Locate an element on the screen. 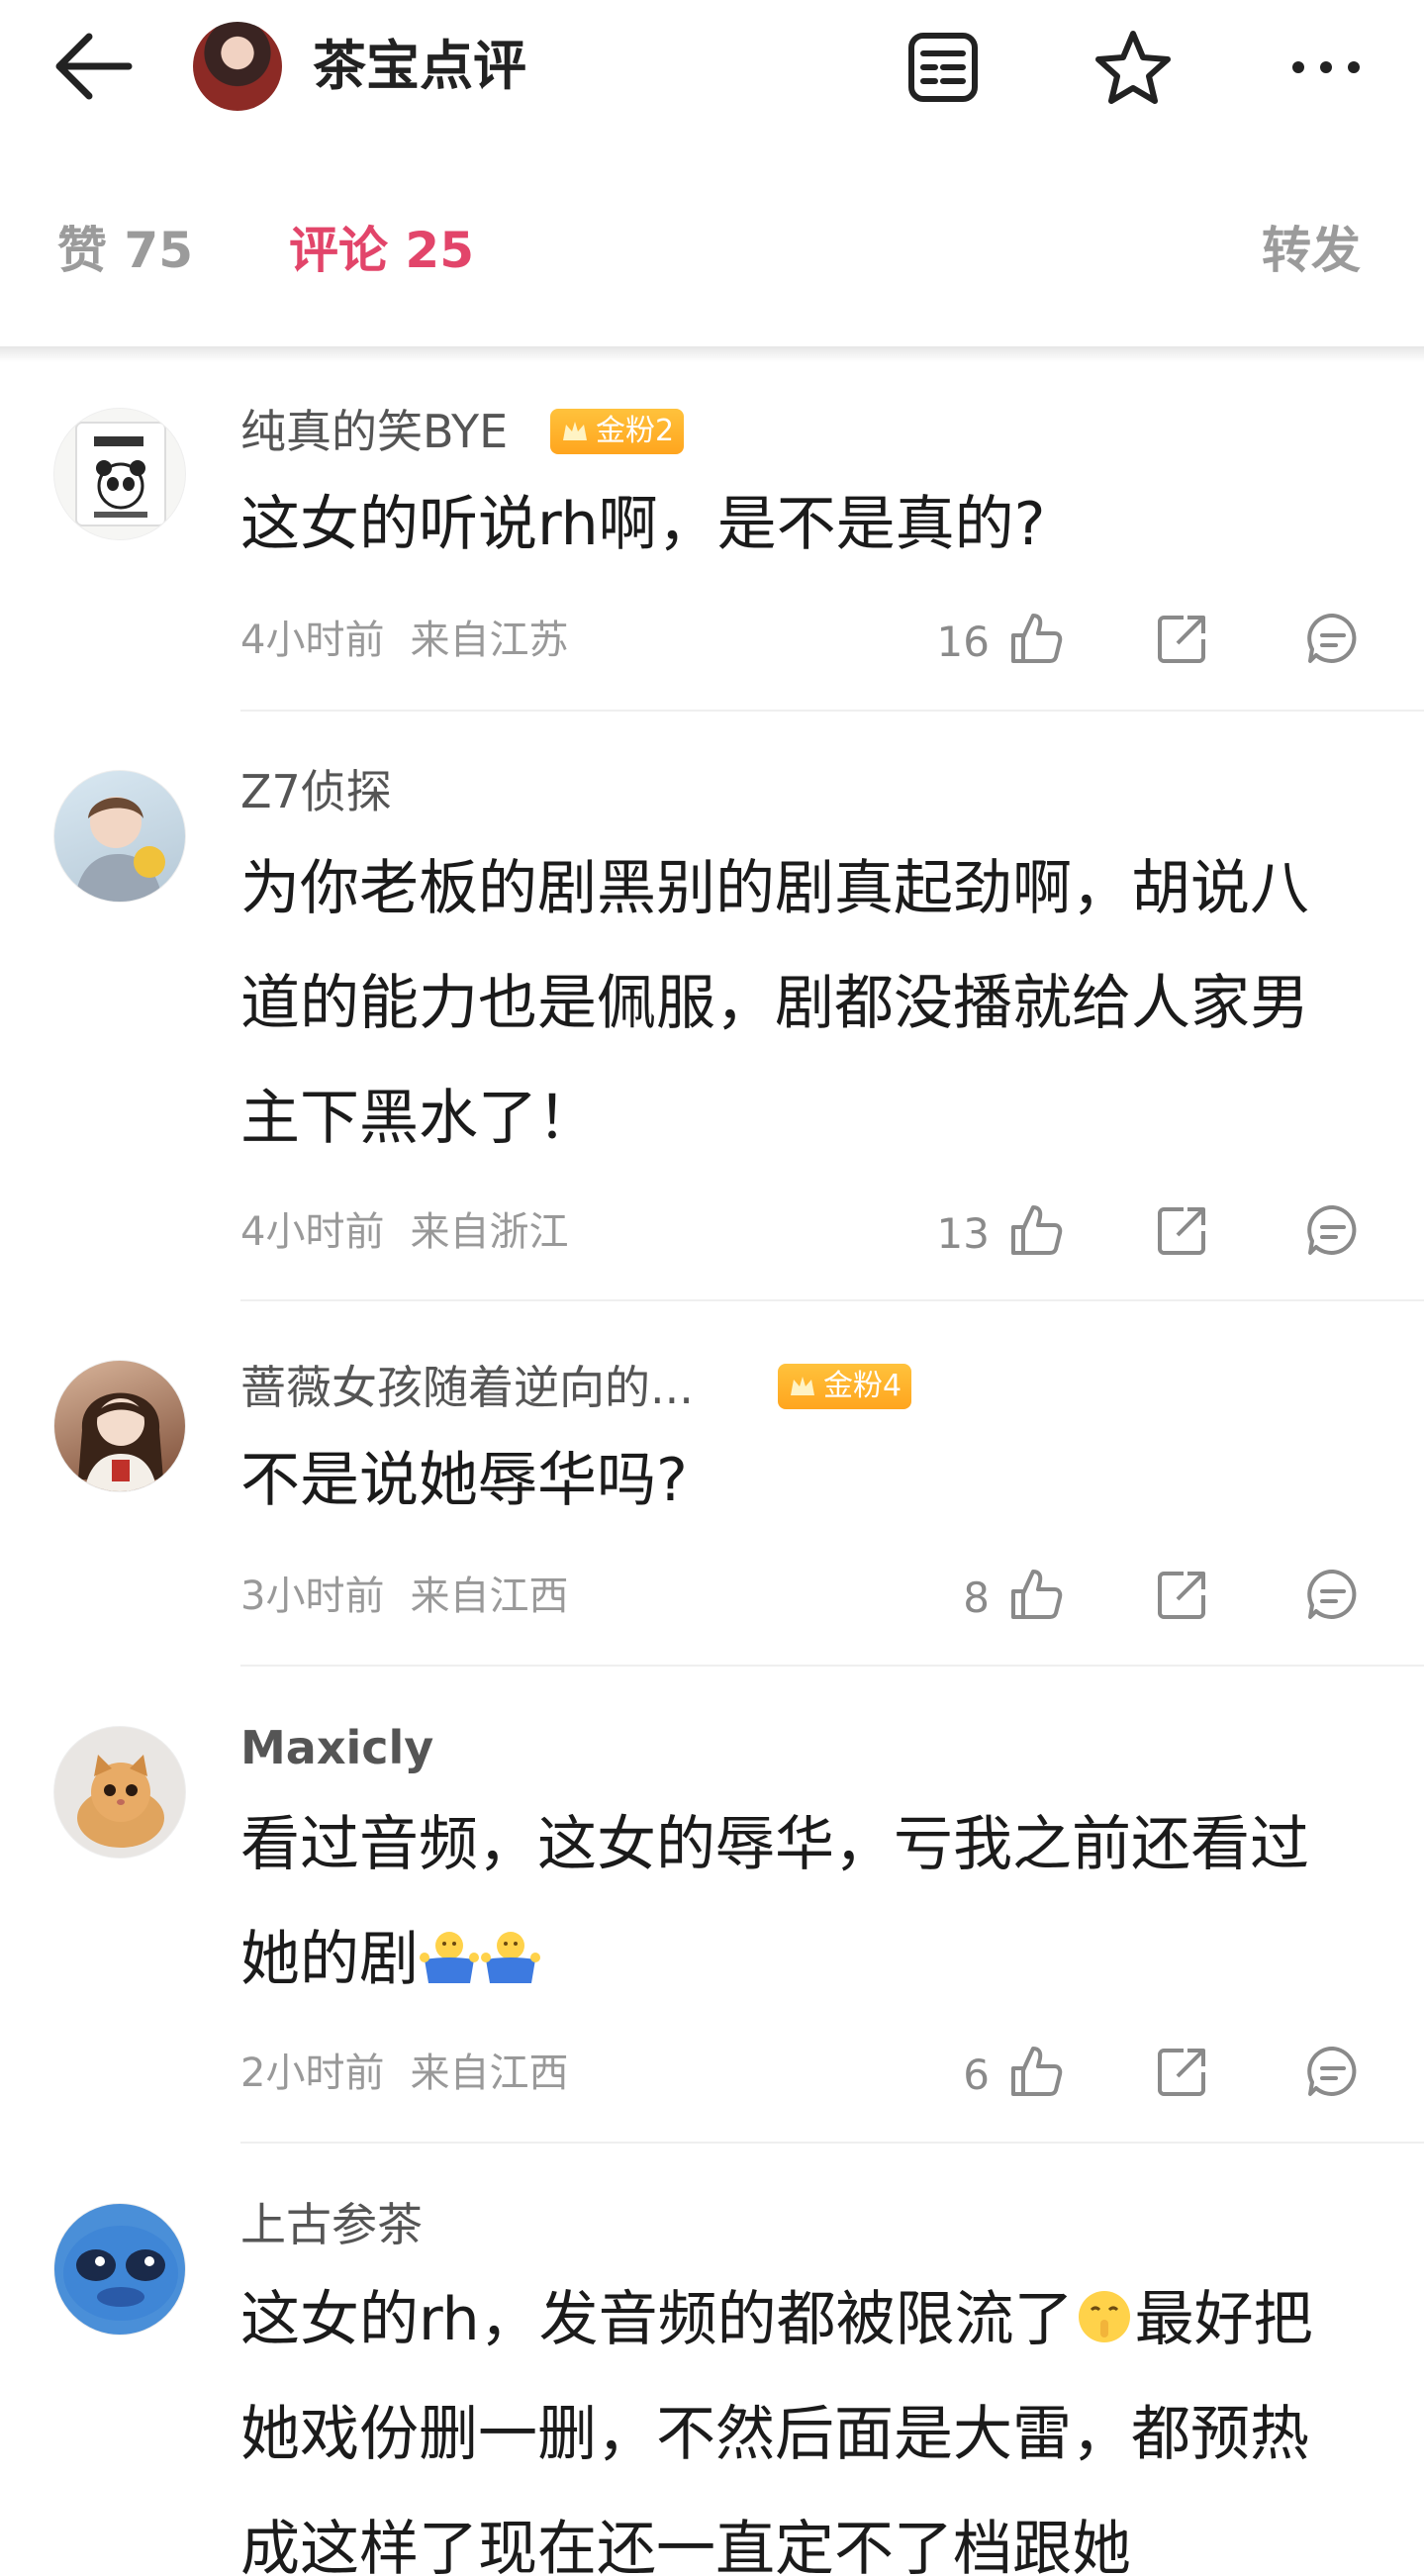  like-count: 6 is located at coordinates (977, 2075).